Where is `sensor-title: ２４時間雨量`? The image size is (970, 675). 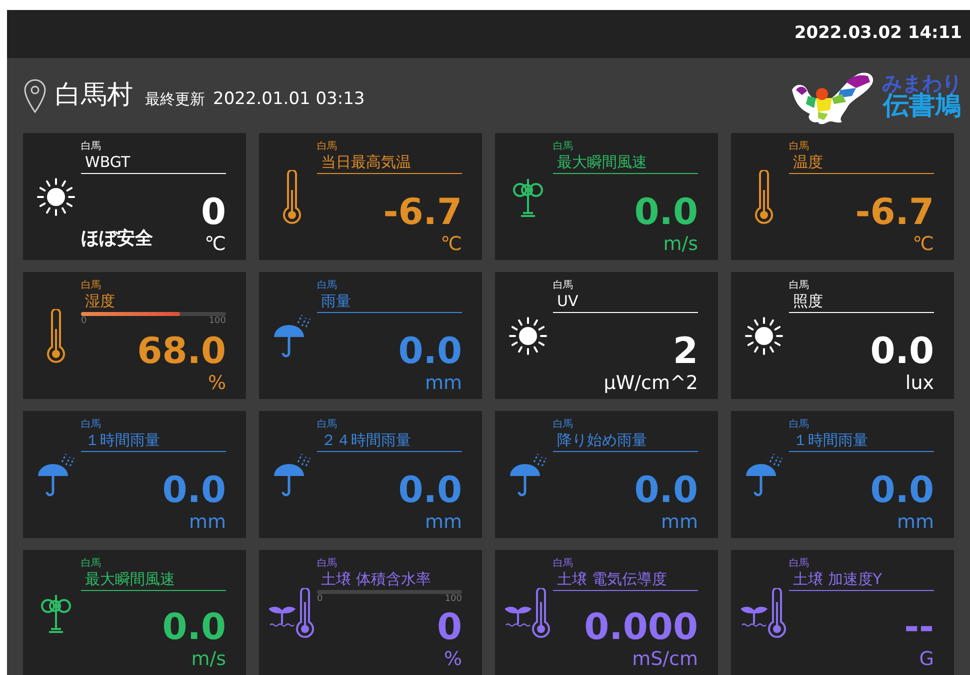
sensor-title: ２４時間雨量 is located at coordinates (366, 440).